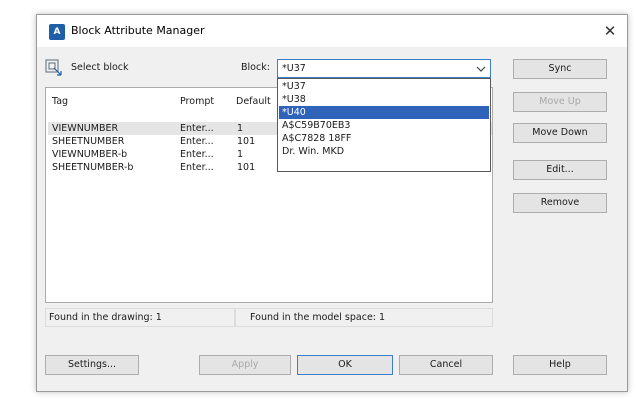 This screenshot has width=636, height=399. I want to click on block-label: Block:, so click(255, 67).